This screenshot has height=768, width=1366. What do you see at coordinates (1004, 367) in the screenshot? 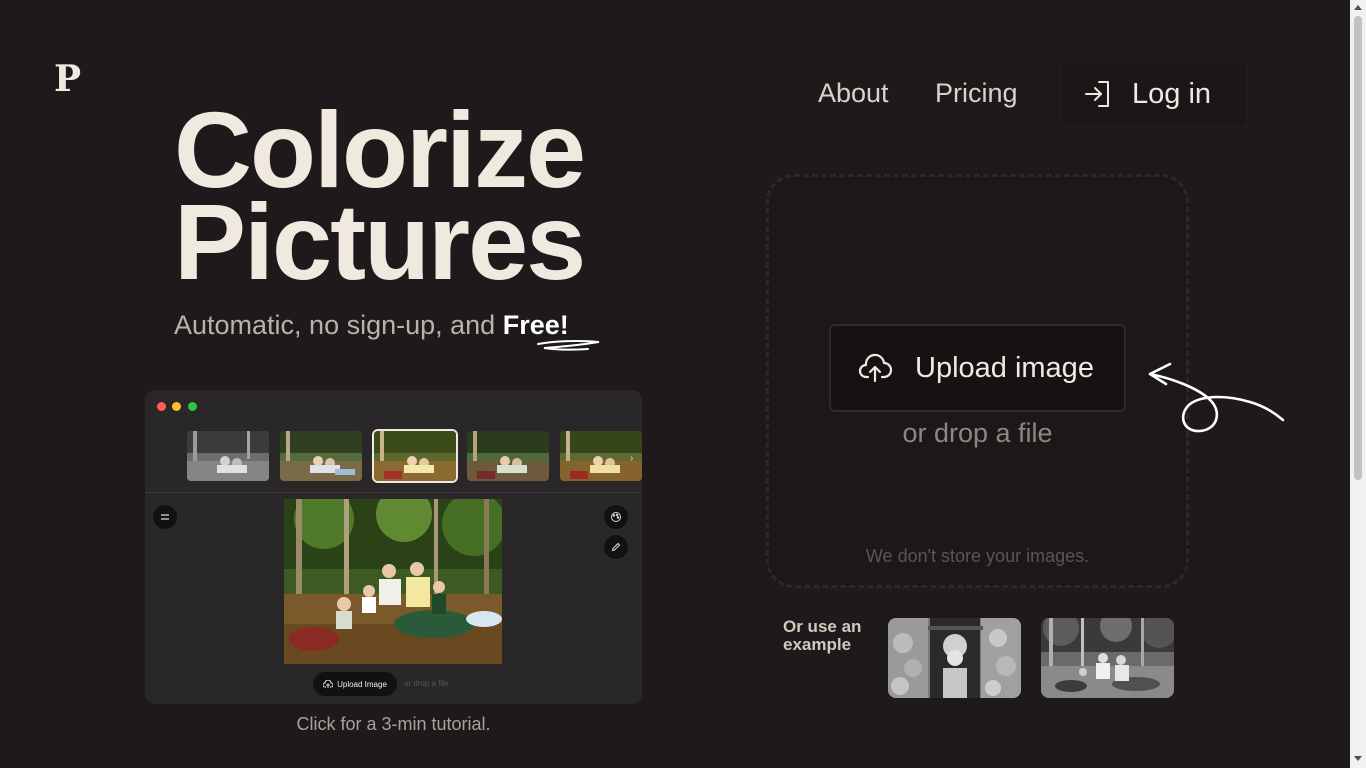
I see `upload-image-label: Upload image` at bounding box center [1004, 367].